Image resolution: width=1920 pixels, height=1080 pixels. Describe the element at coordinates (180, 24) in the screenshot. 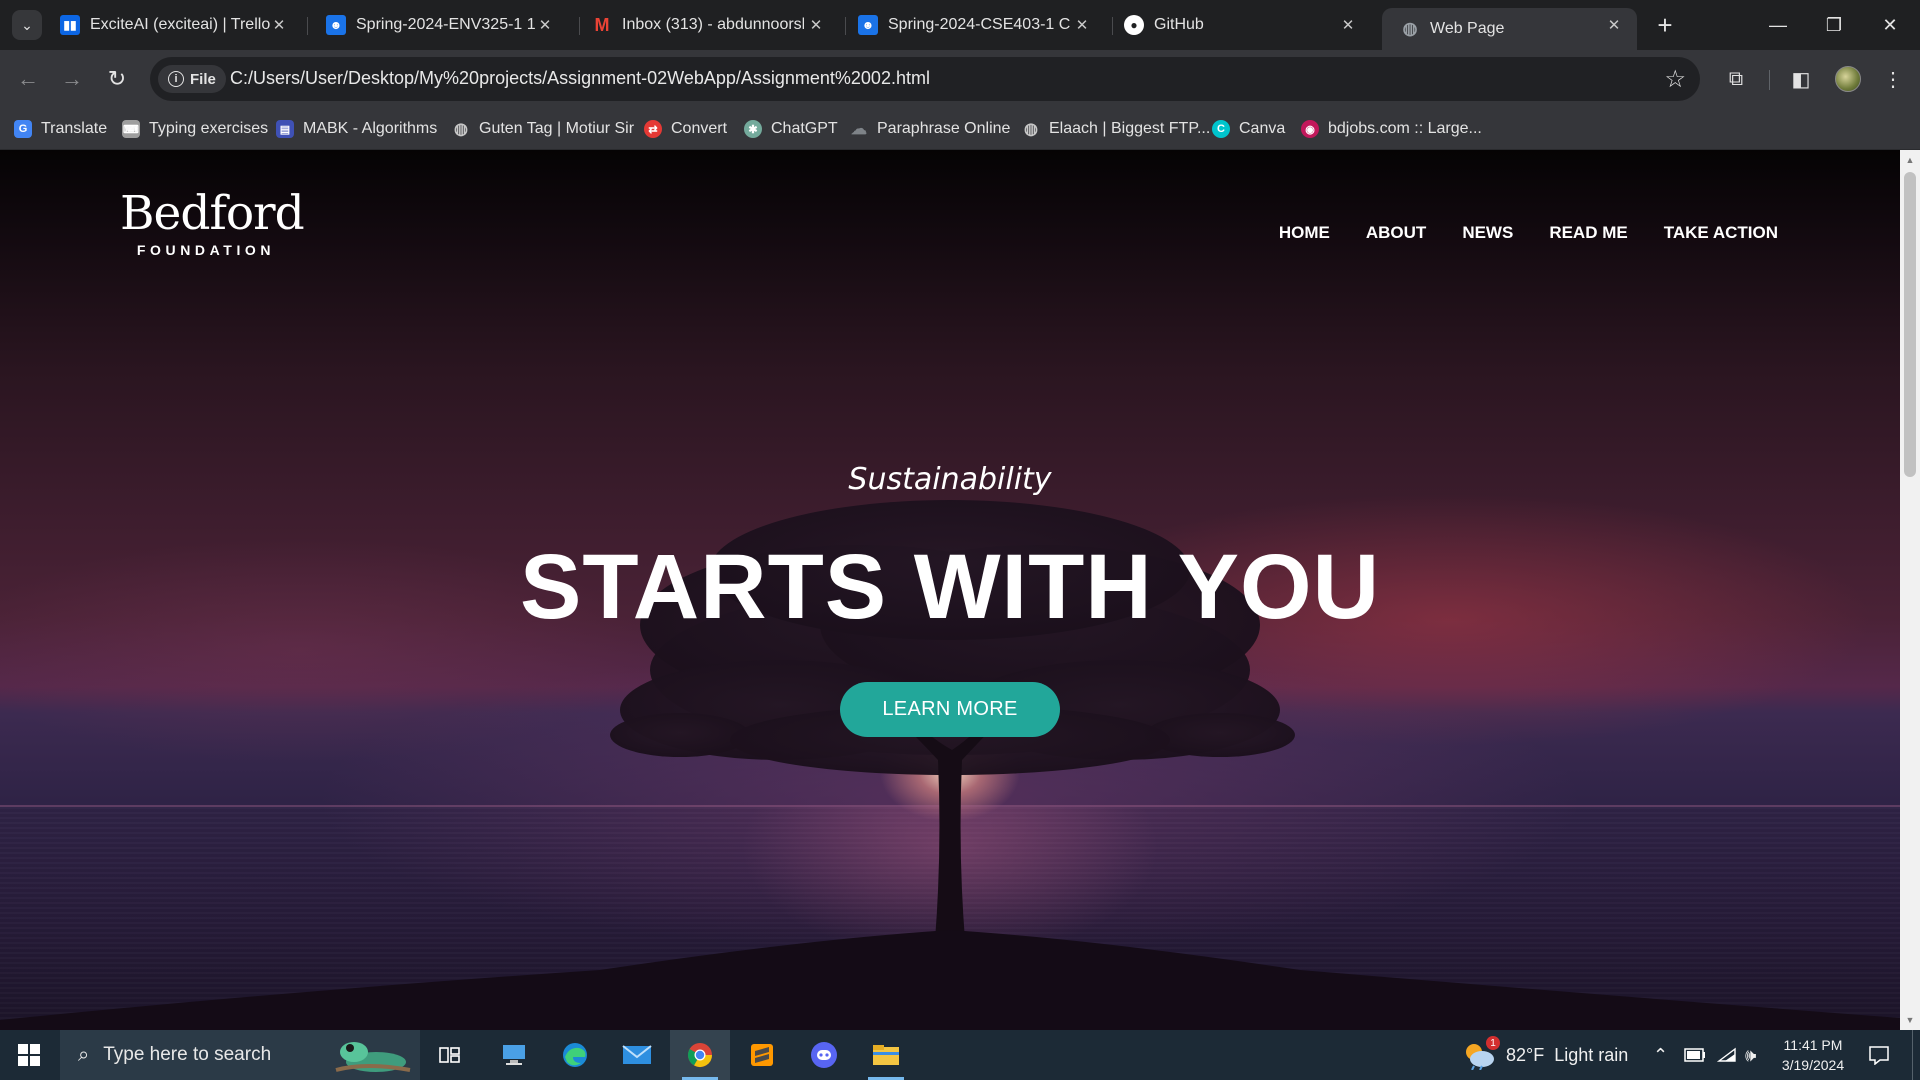

I see `tab-title: ExciteAI (exciteai) | Trello` at that location.